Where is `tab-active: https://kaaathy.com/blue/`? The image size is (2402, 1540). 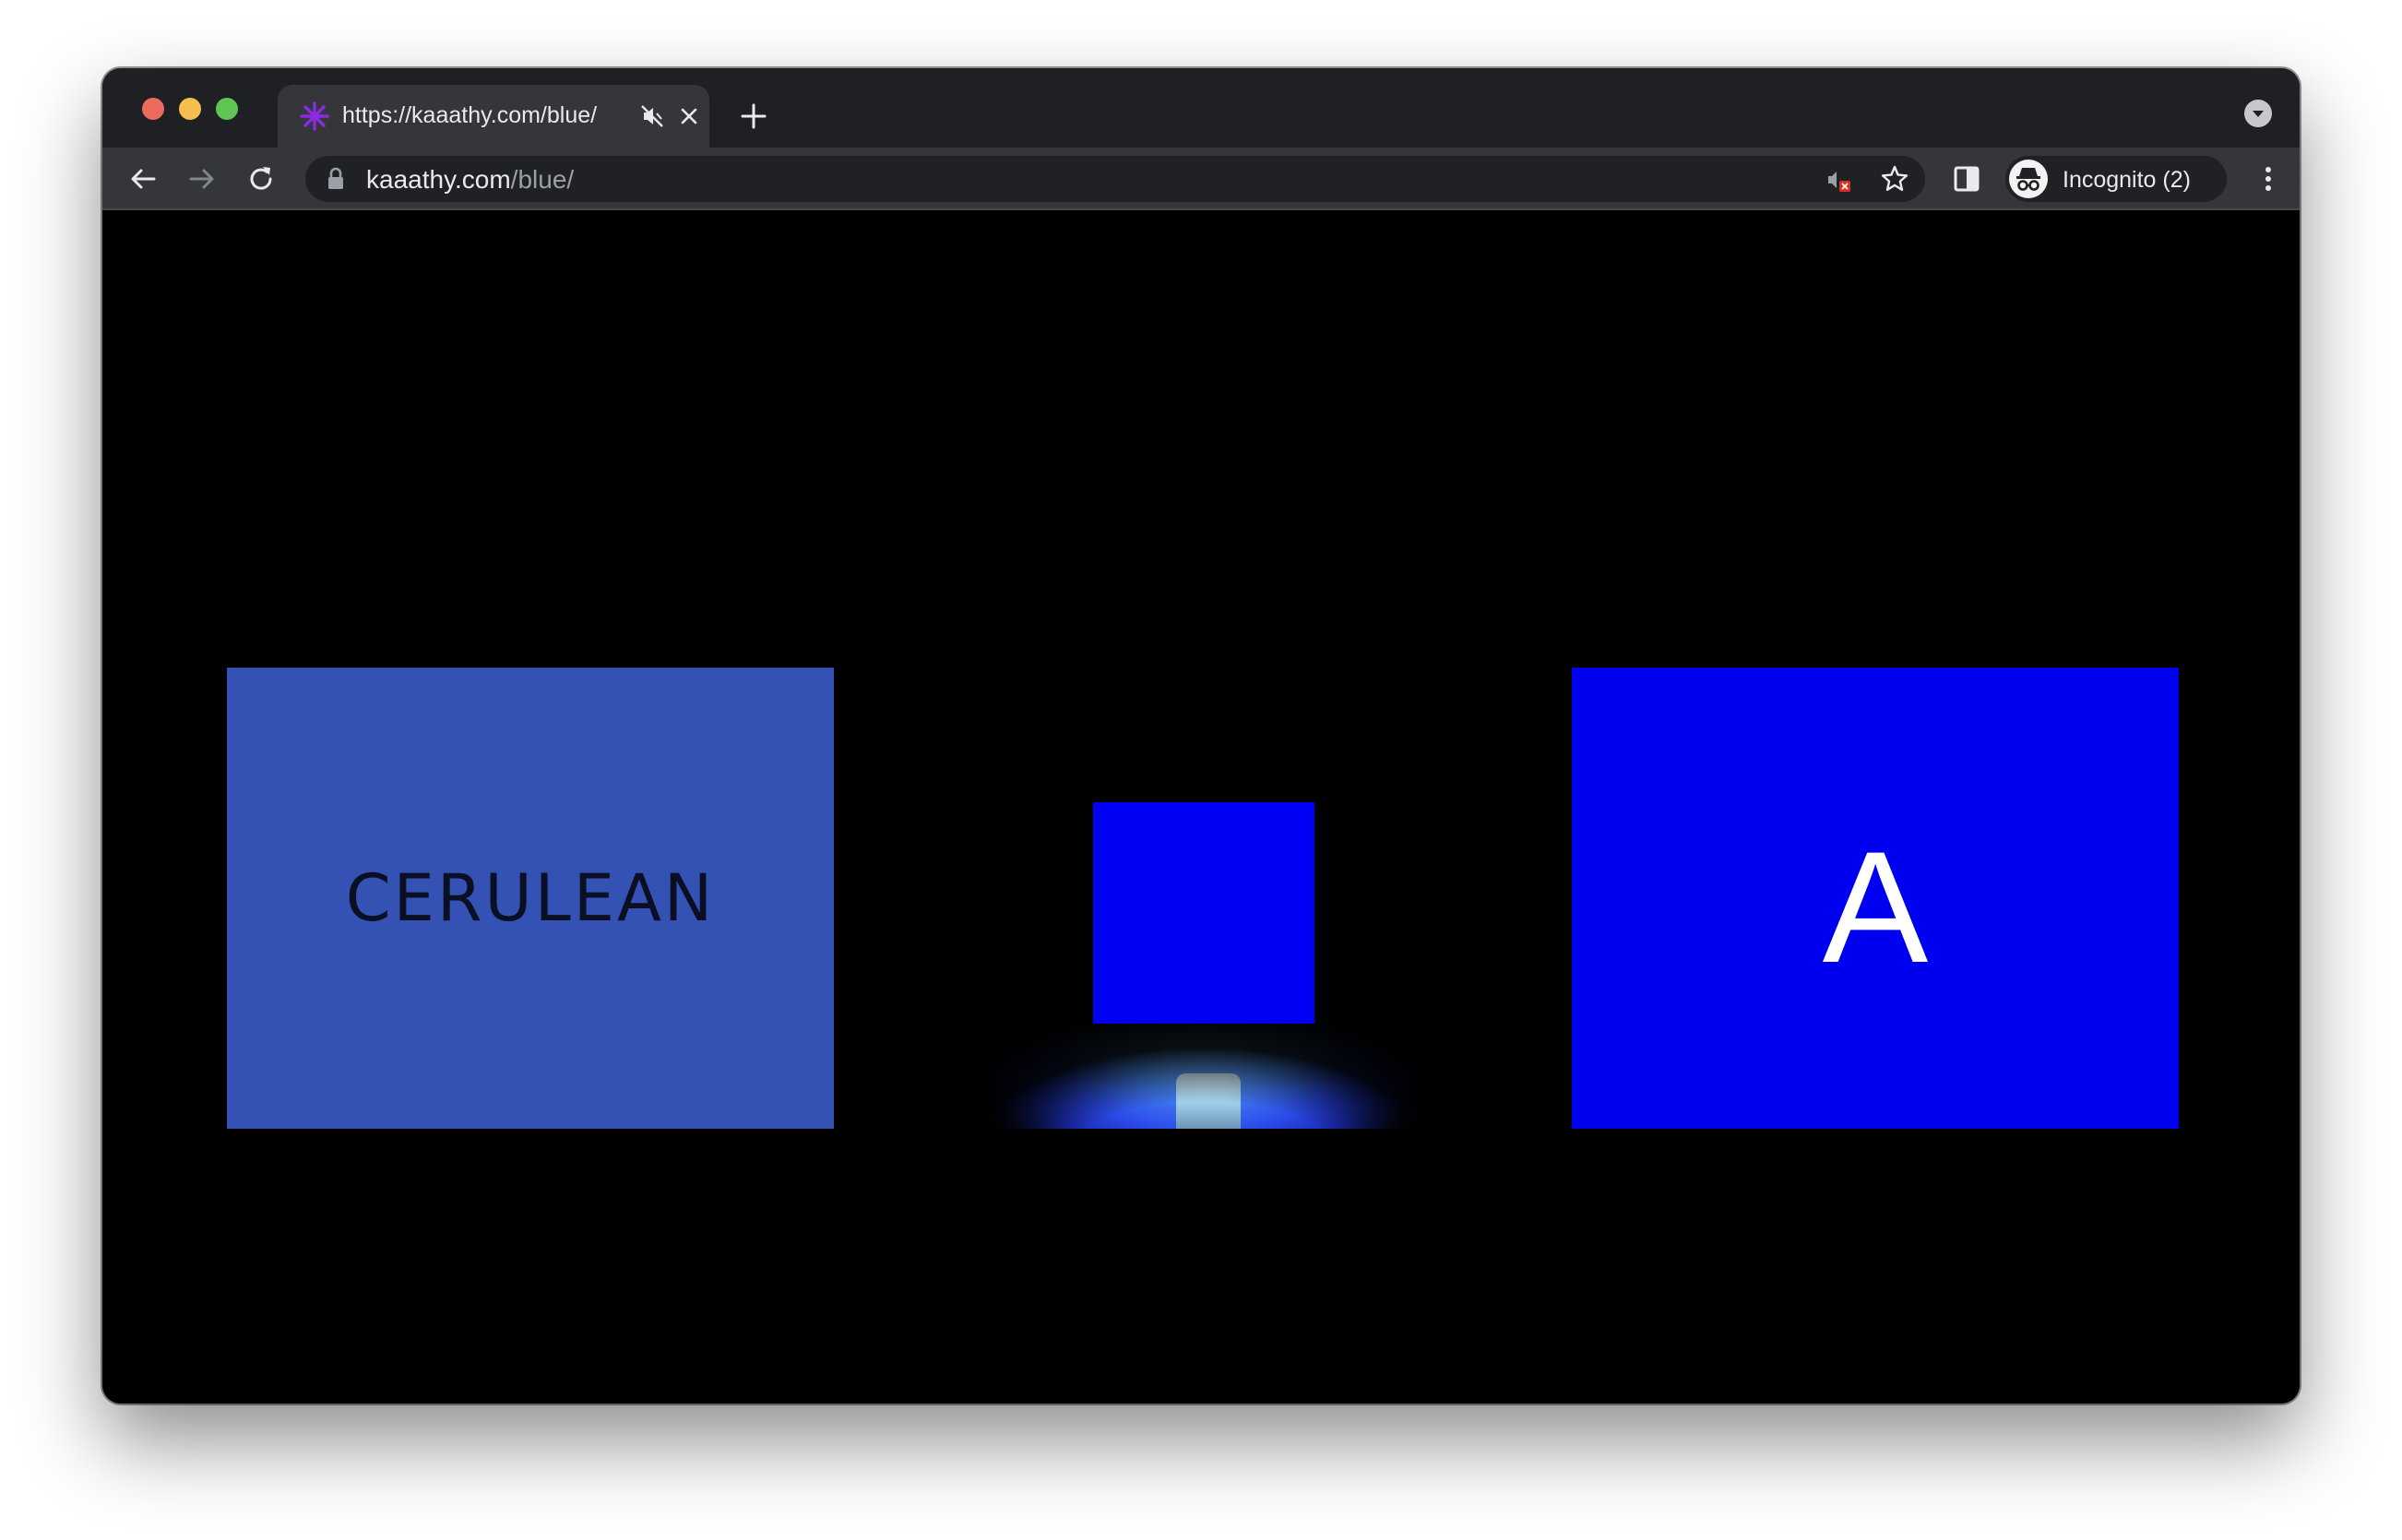 tab-active: https://kaaathy.com/blue/ is located at coordinates (493, 117).